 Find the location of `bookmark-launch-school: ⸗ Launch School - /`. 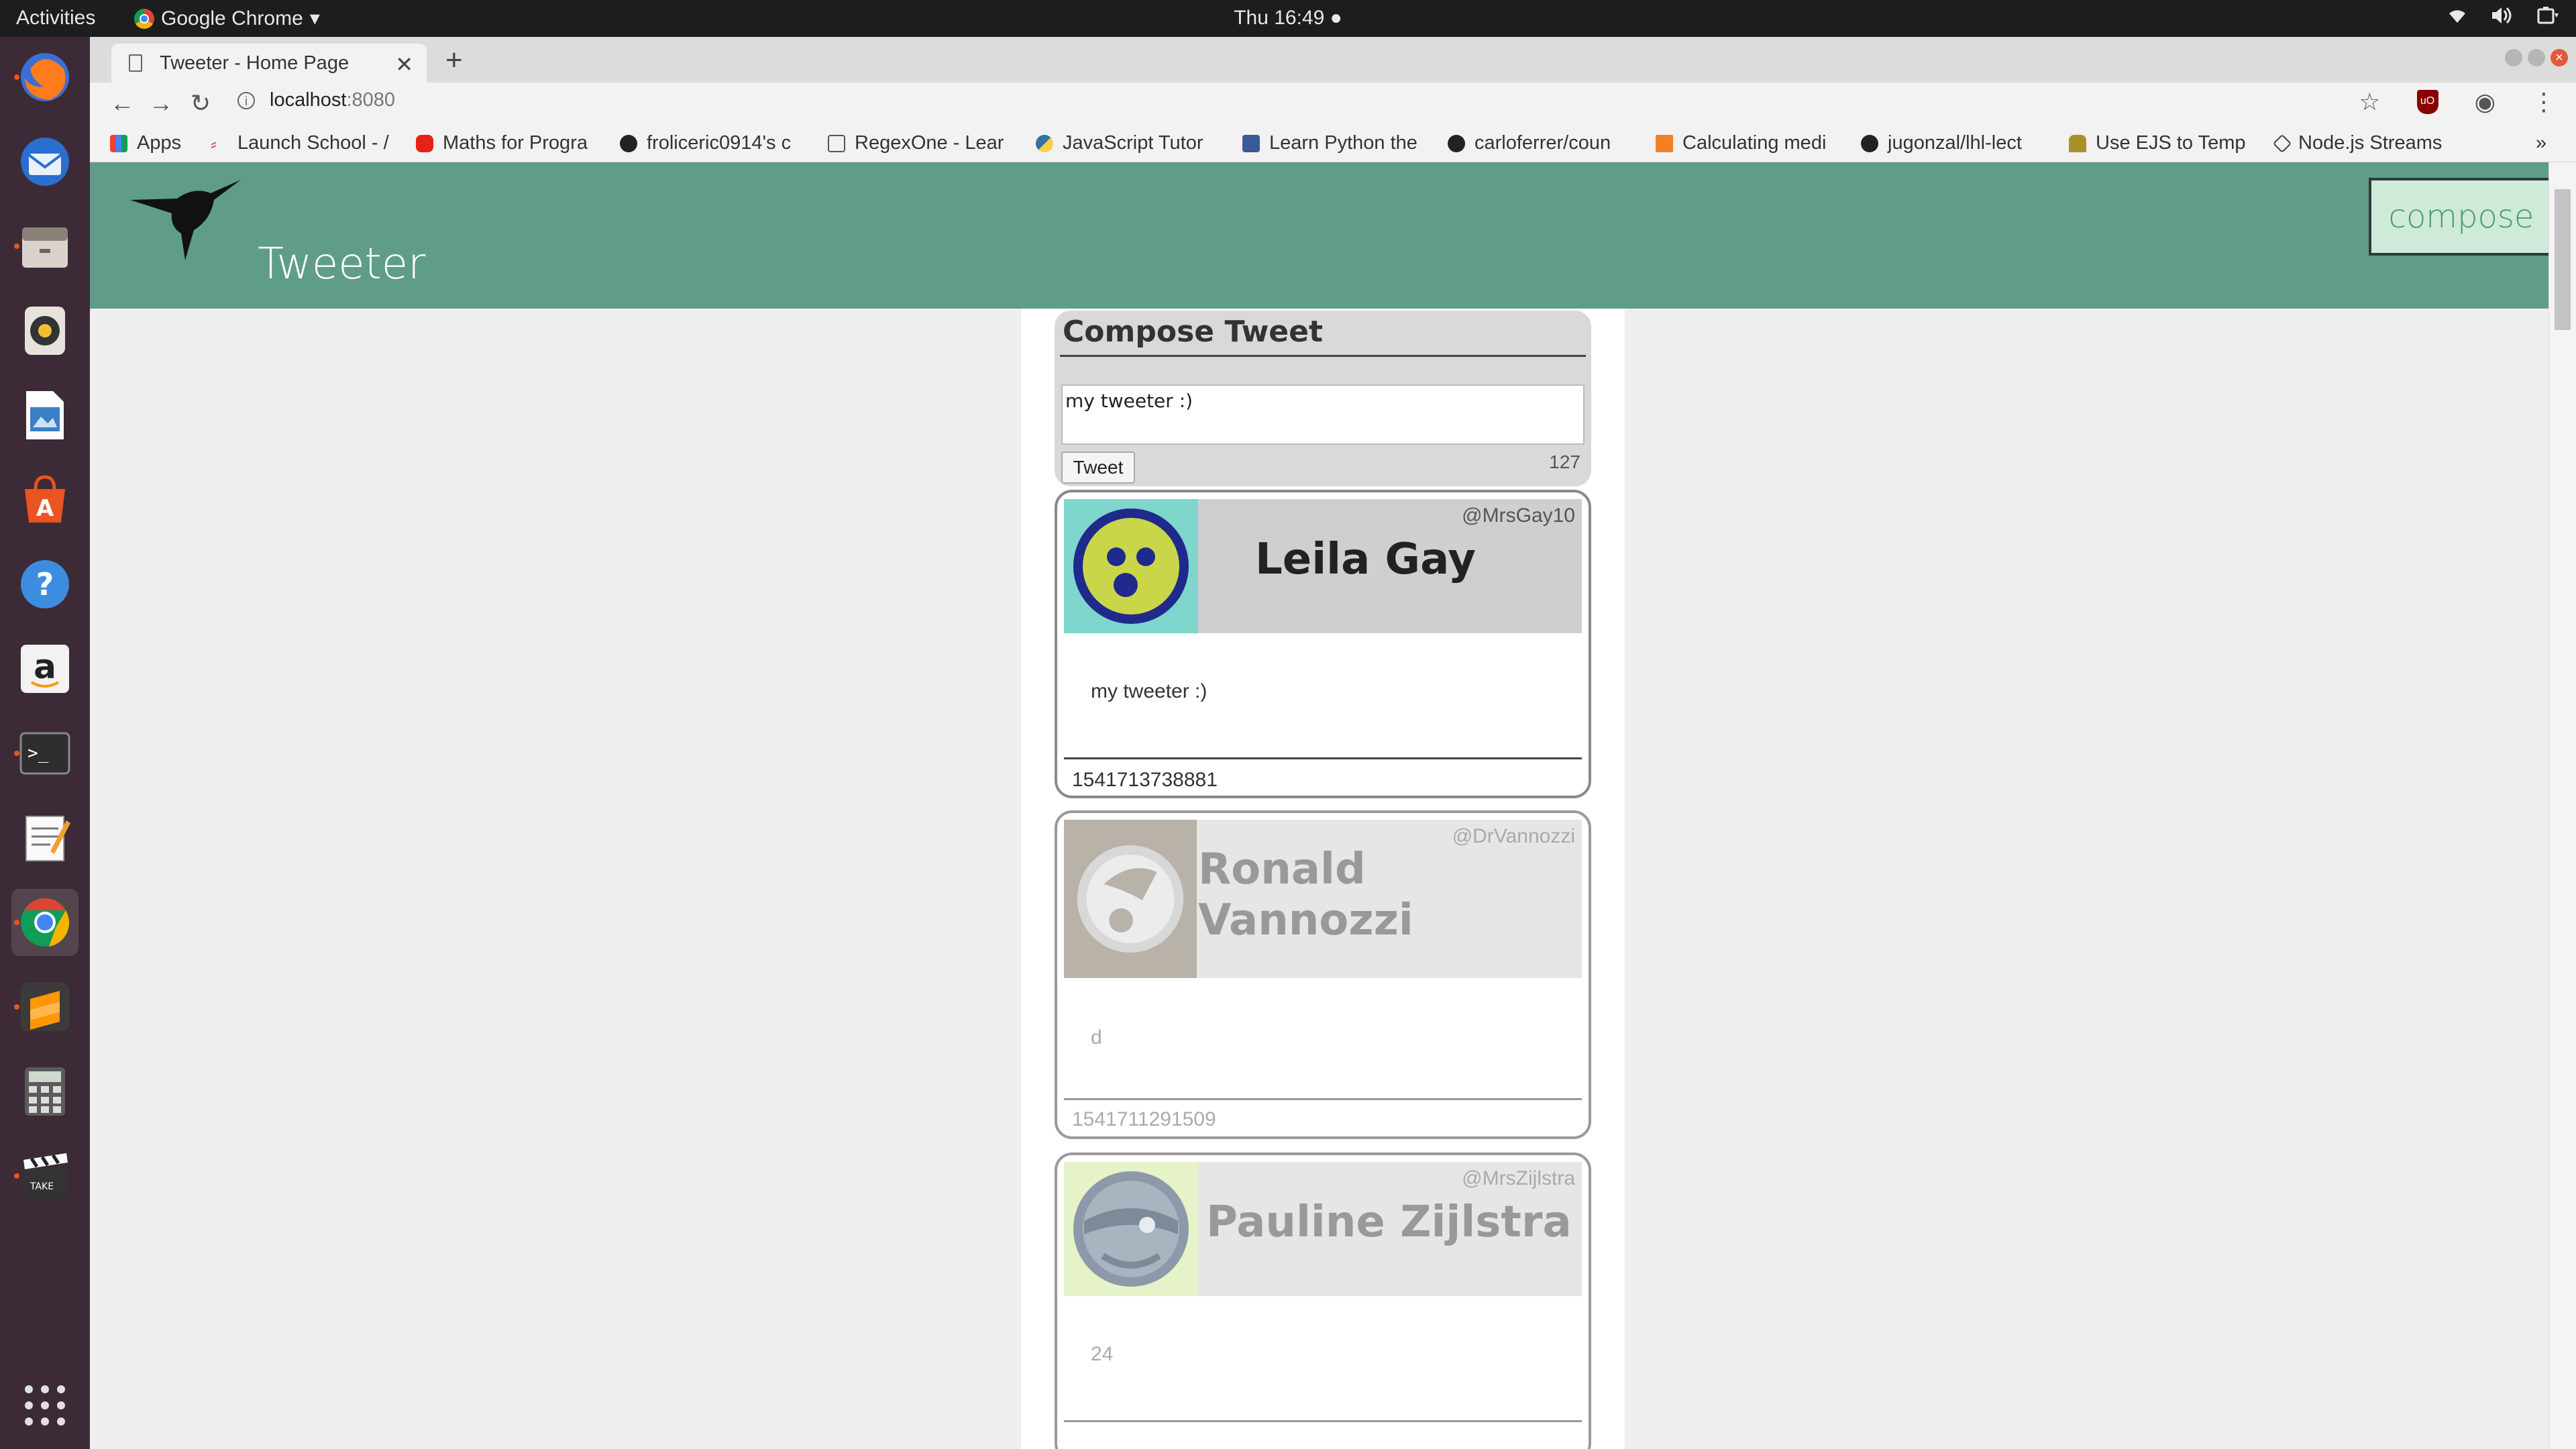

bookmark-launch-school: ⸗ Launch School - / is located at coordinates (300, 143).